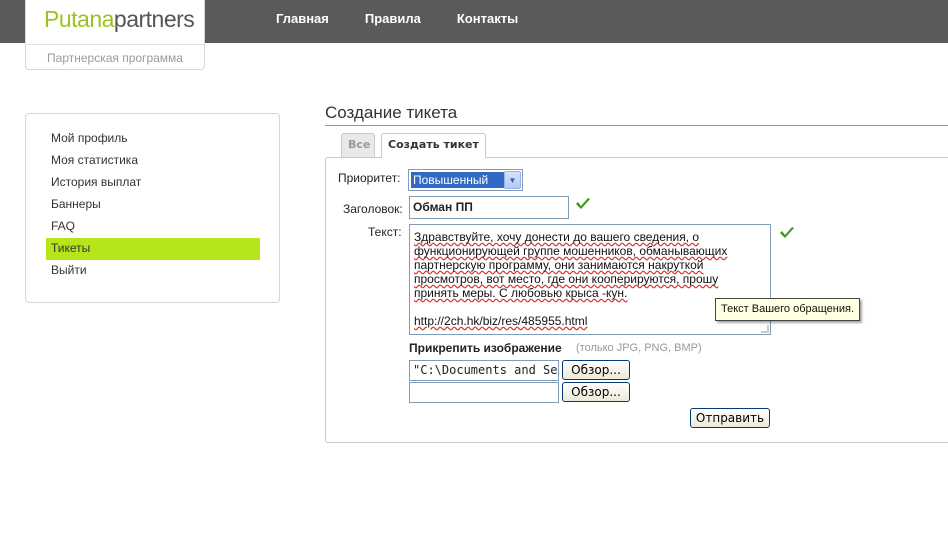 The width and height of the screenshot is (948, 557). Describe the element at coordinates (153, 271) in the screenshot. I see `sidebar-item-logout: Выйти` at that location.